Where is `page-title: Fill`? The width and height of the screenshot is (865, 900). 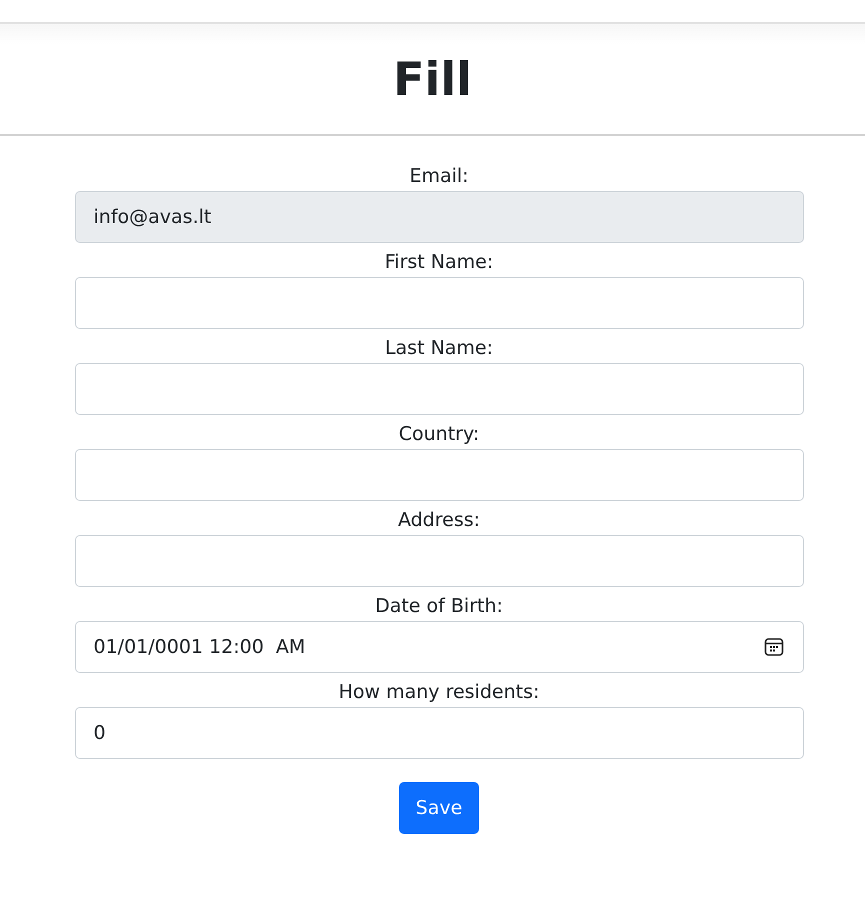 page-title: Fill is located at coordinates (432, 79).